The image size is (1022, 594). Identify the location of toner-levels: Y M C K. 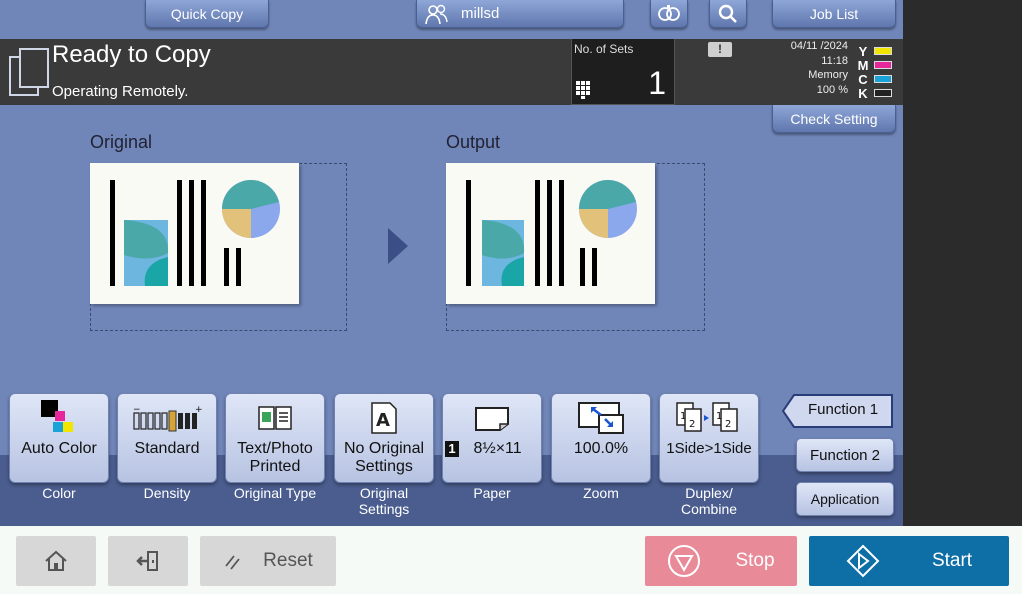
(876, 72).